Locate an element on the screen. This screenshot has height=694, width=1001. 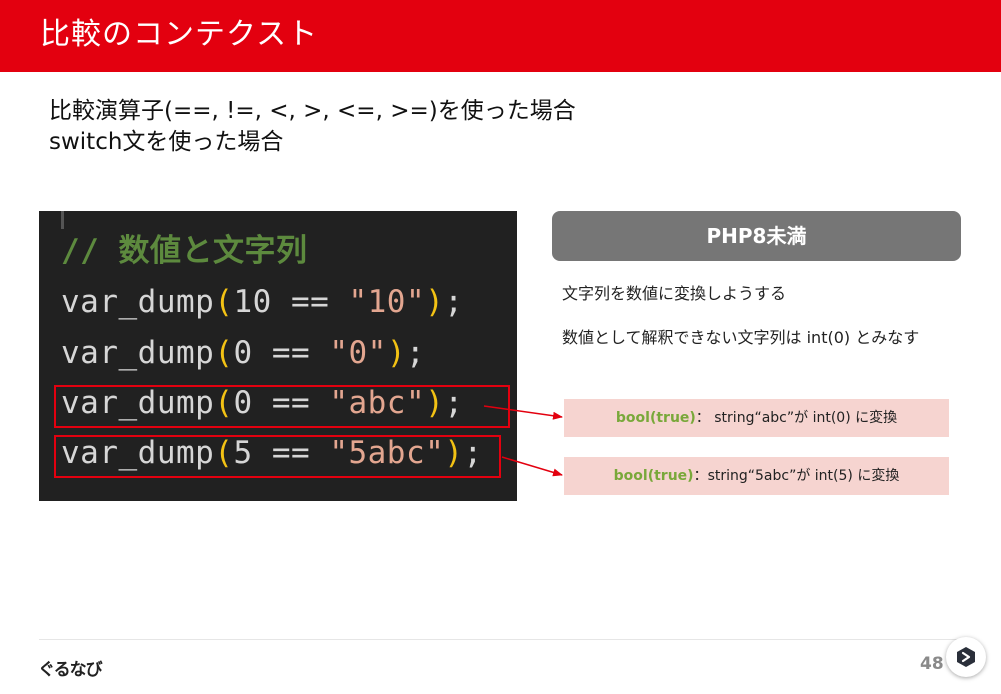
code-number: 10 is located at coordinates (252, 302).